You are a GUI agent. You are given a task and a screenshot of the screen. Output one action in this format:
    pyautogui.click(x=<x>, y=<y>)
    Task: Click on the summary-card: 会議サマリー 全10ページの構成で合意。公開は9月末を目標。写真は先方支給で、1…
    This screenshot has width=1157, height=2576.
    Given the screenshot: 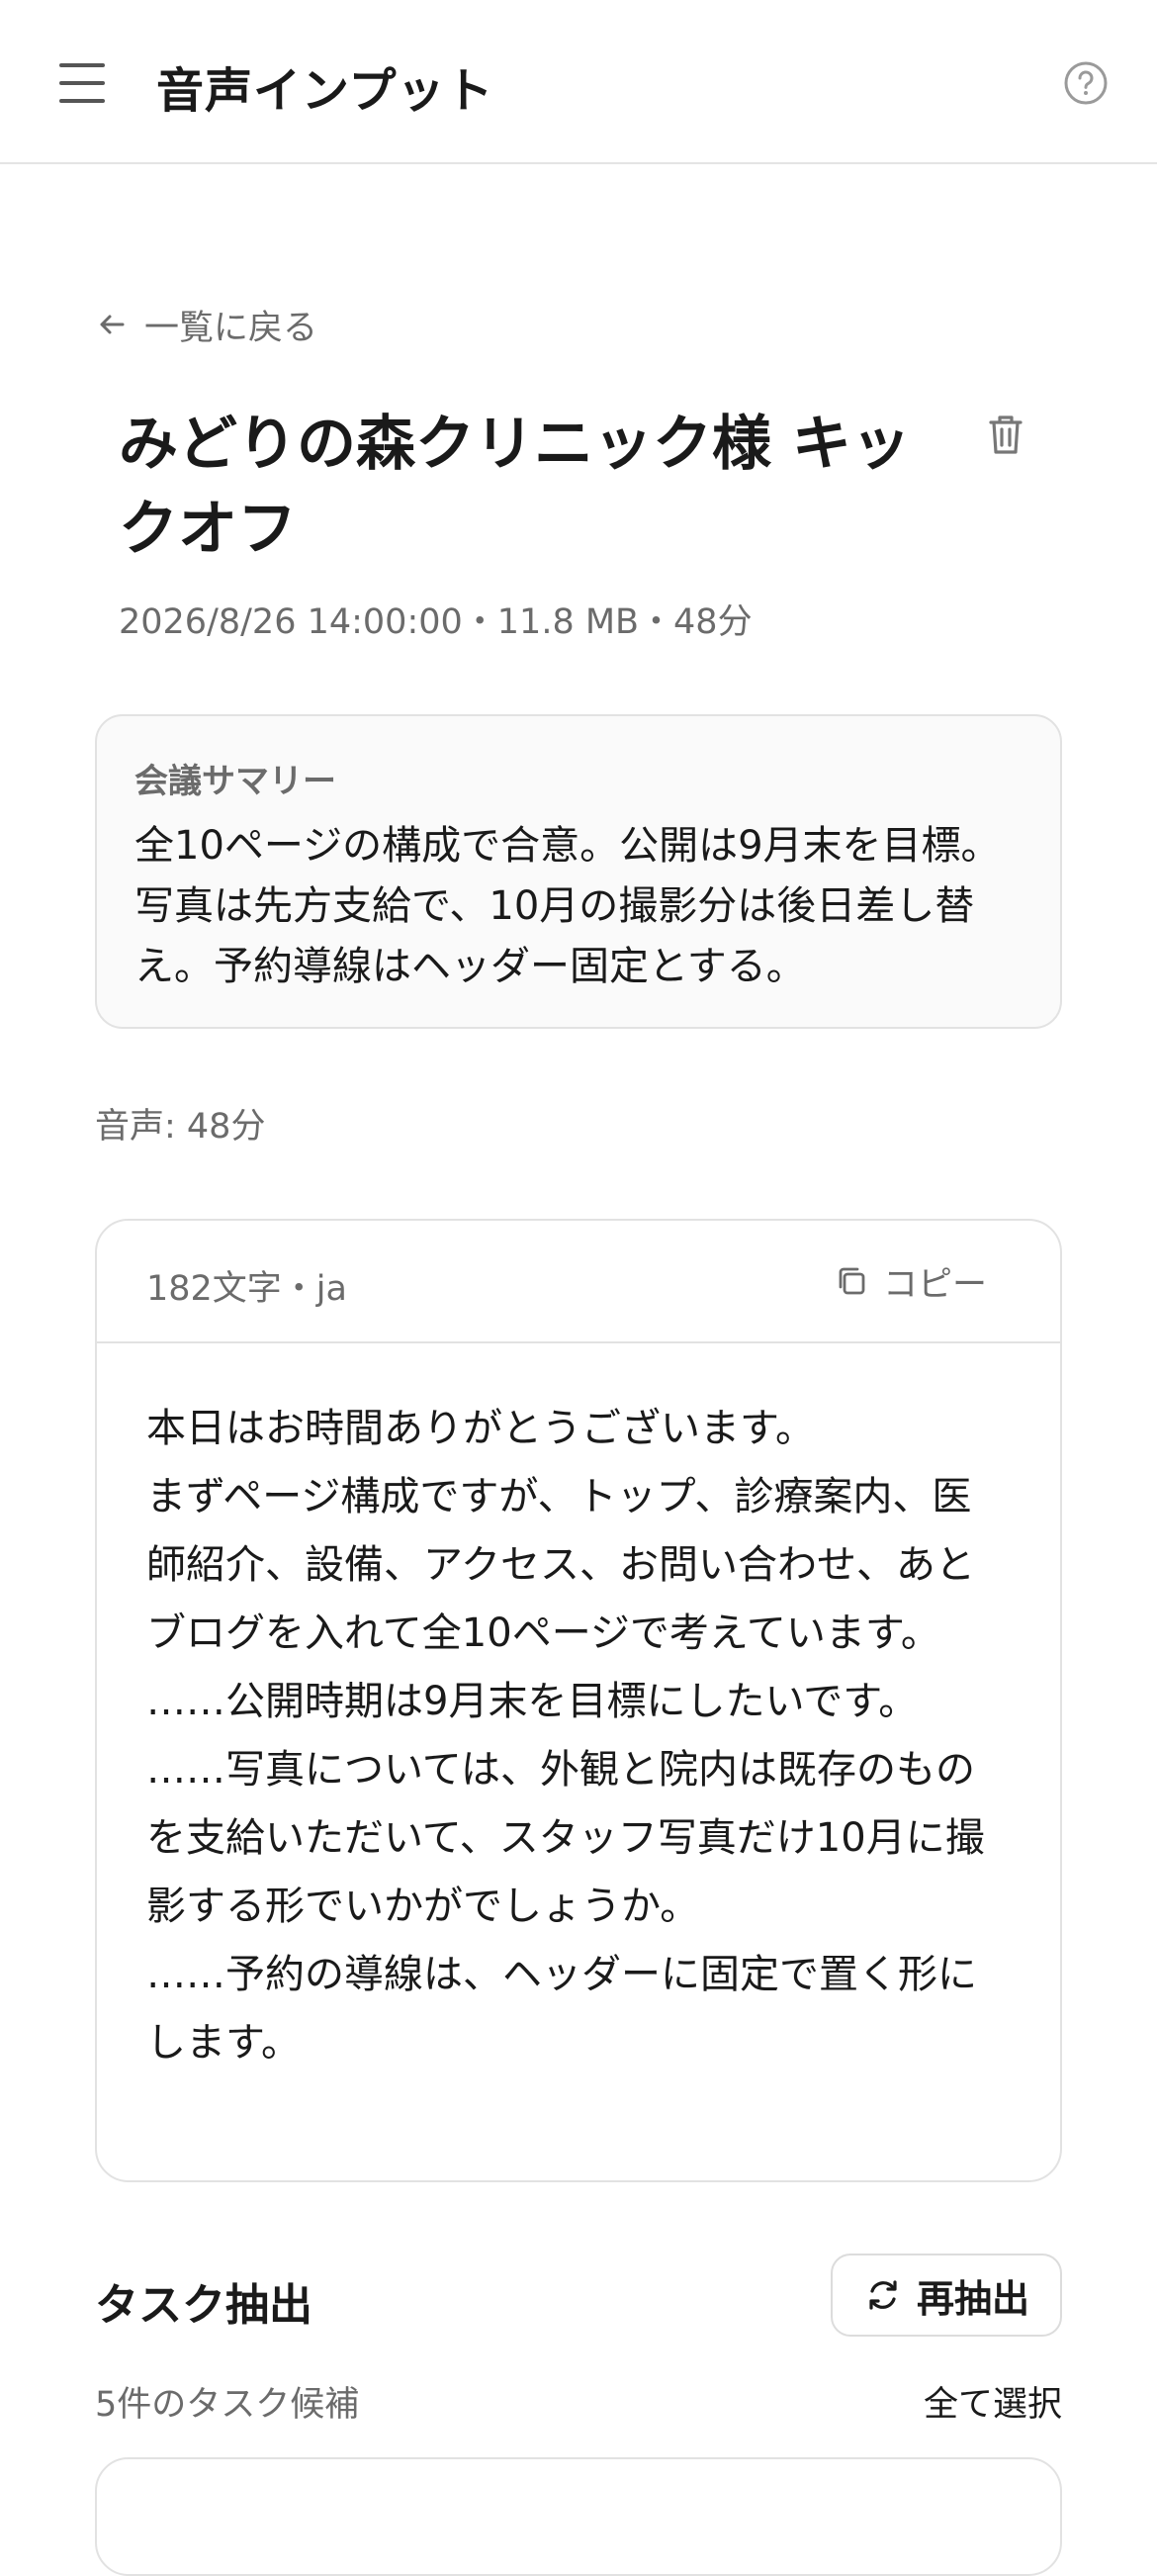 What is the action you would take?
    pyautogui.click(x=578, y=872)
    